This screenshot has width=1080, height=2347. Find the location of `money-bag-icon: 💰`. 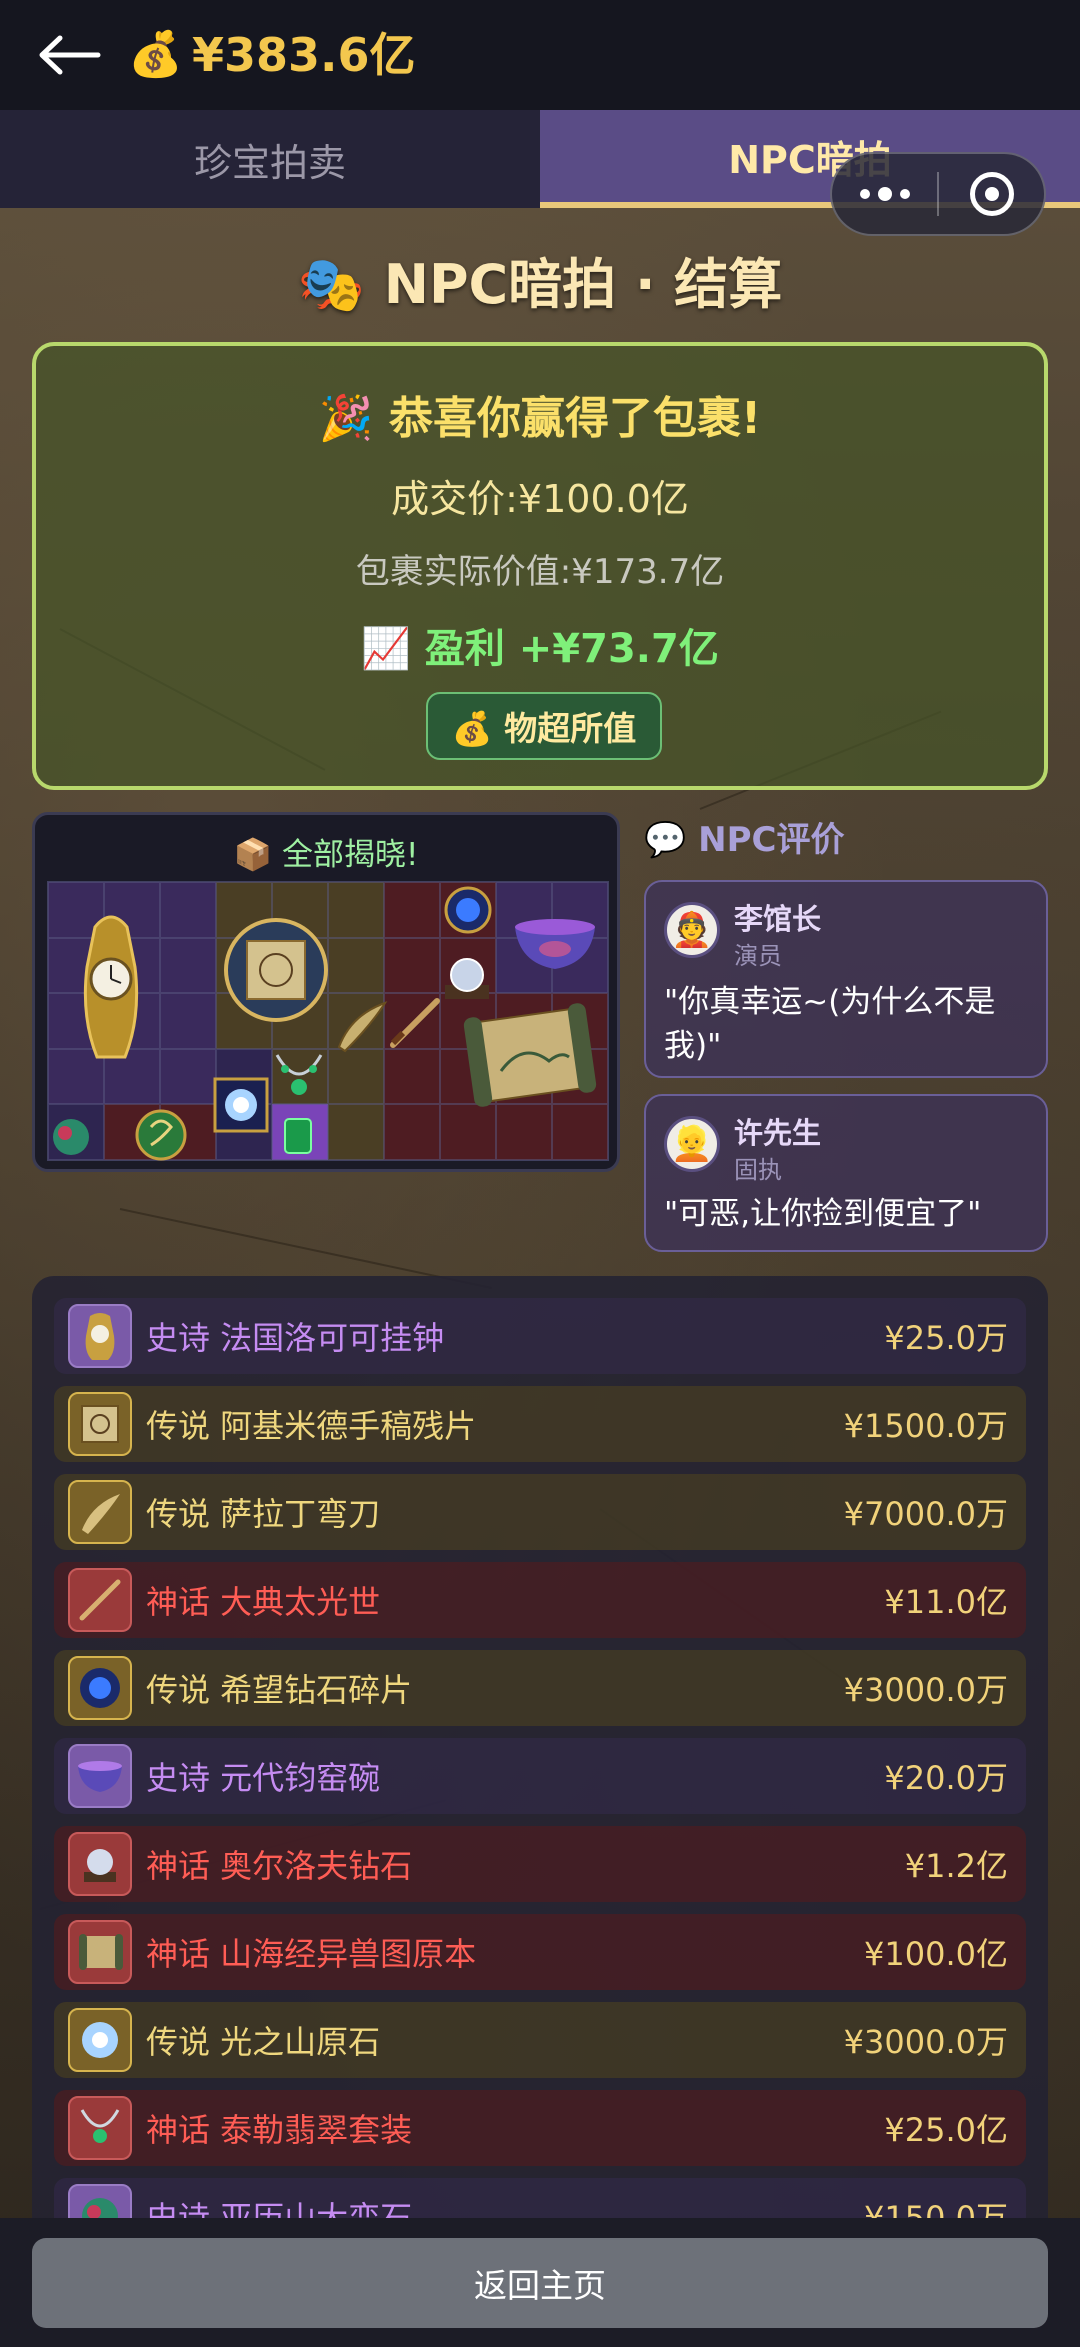

money-bag-icon: 💰 is located at coordinates (155, 54).